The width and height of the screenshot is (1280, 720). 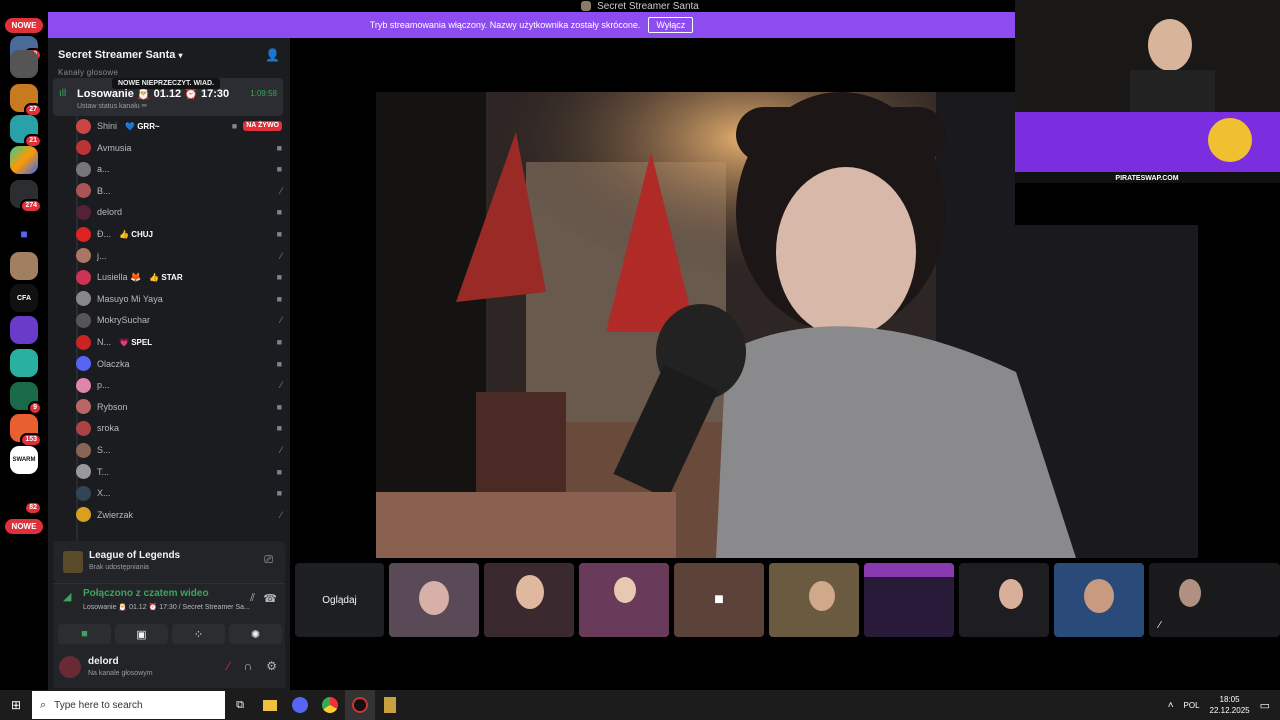 I want to click on voice-member: a... ■, so click(x=179, y=169).